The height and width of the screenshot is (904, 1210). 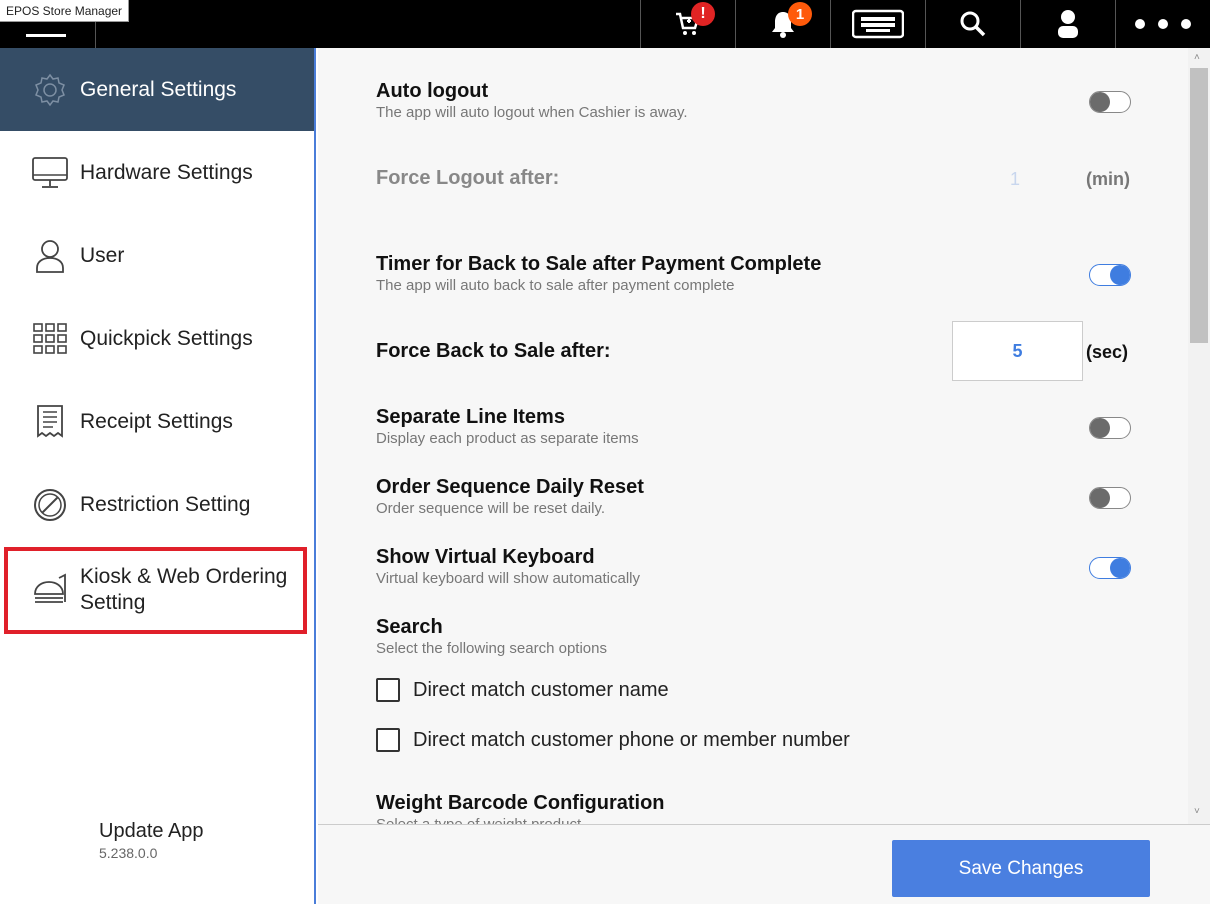 I want to click on search-icon, so click(x=973, y=24).